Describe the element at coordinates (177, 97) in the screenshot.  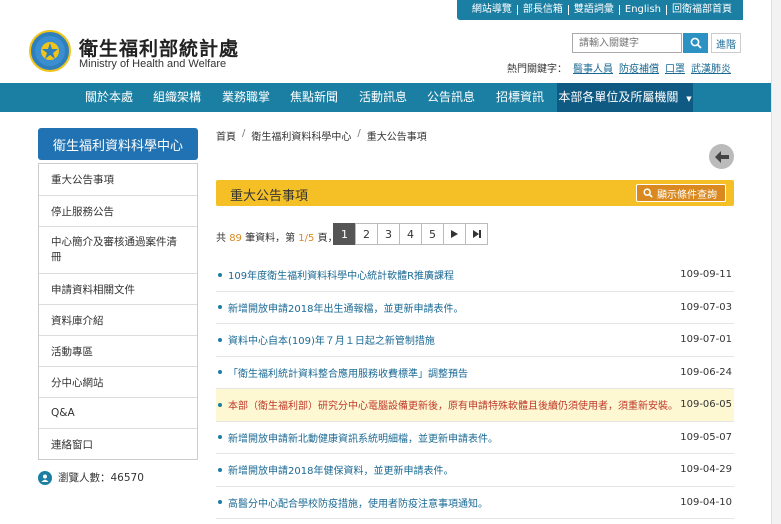
I see `nav-organization: 組織架構` at that location.